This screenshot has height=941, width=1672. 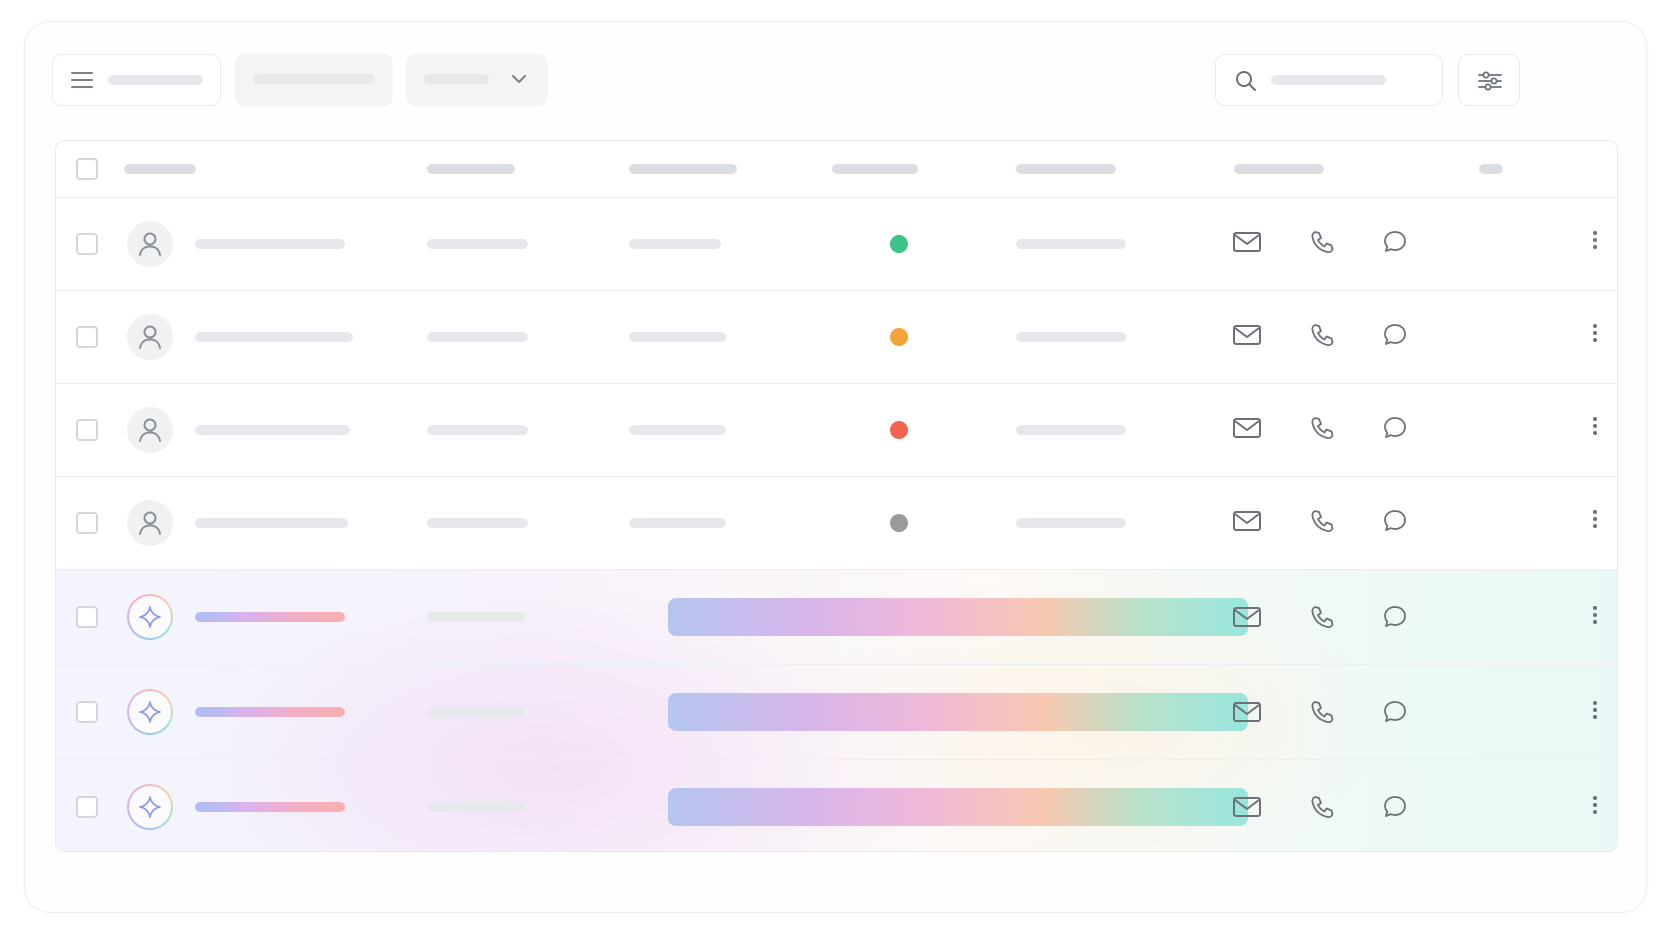 What do you see at coordinates (270, 617) in the screenshot?
I see `ai-name-placeholder` at bounding box center [270, 617].